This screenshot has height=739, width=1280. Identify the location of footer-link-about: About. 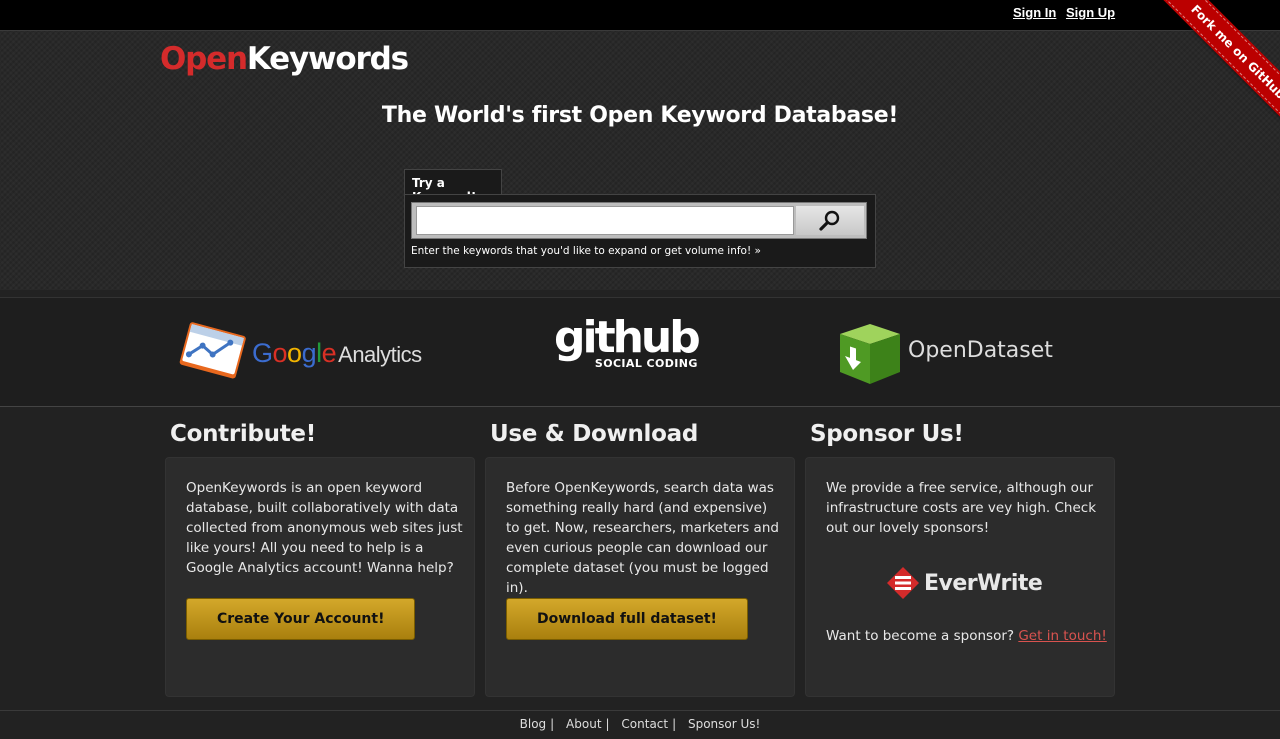
(583, 724).